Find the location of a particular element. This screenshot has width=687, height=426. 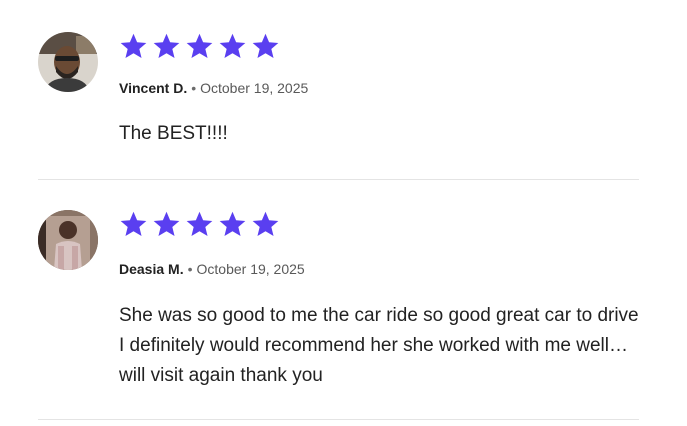

reviewer-name: Vincent D. is located at coordinates (153, 88).